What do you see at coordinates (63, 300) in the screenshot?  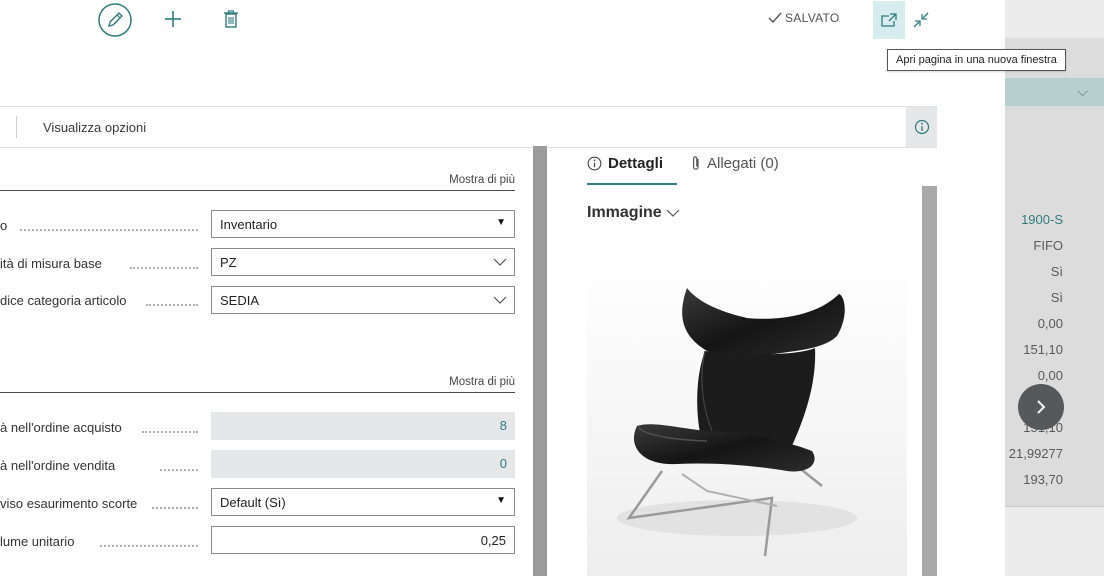 I see `field-label: dice categoria articolo` at bounding box center [63, 300].